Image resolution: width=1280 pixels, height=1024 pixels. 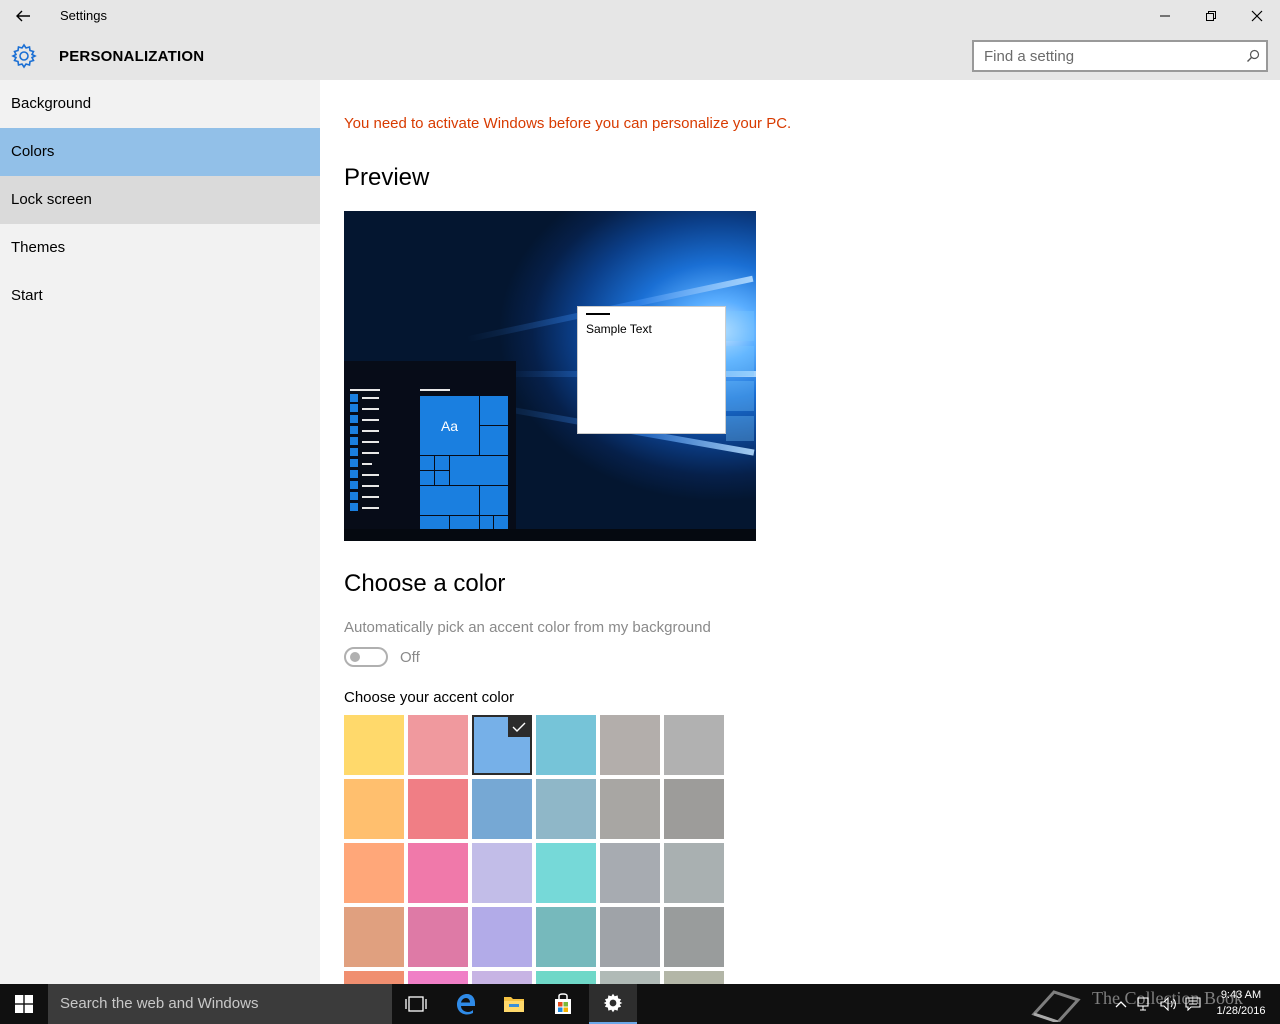 I want to click on back-arrow-icon, so click(x=23, y=16).